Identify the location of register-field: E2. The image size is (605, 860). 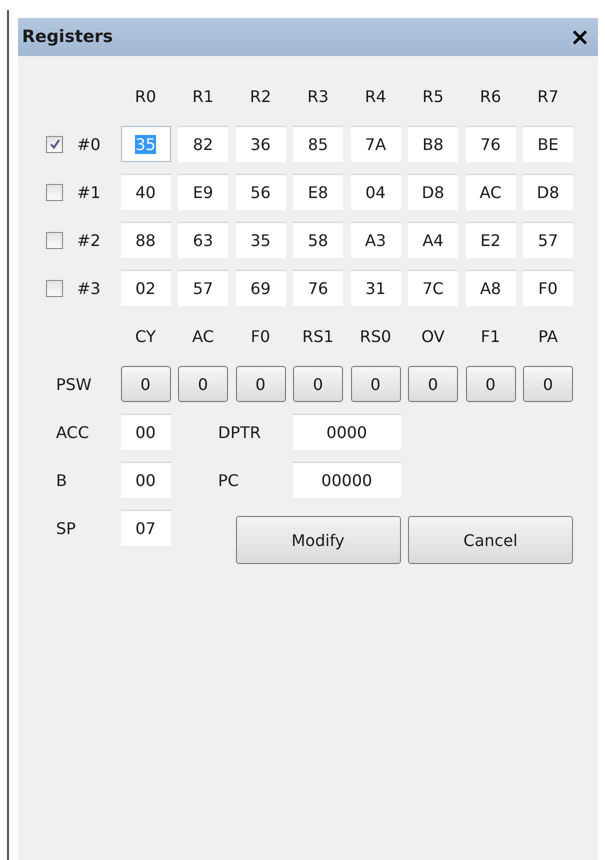
(491, 240).